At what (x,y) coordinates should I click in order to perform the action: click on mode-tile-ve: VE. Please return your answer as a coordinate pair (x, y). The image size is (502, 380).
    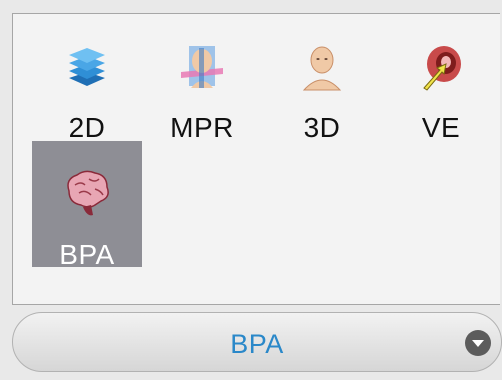
    Looking at the image, I should click on (441, 78).